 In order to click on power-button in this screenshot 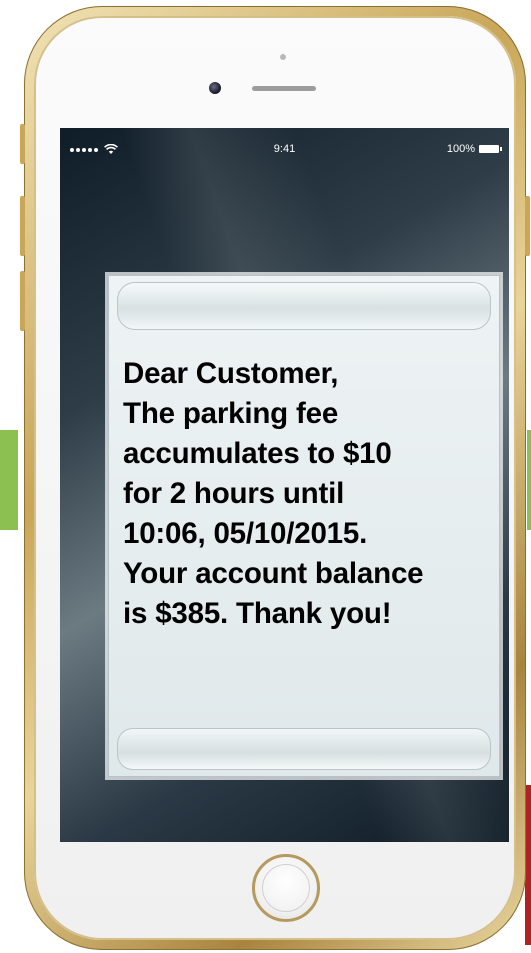, I will do `click(527, 226)`.